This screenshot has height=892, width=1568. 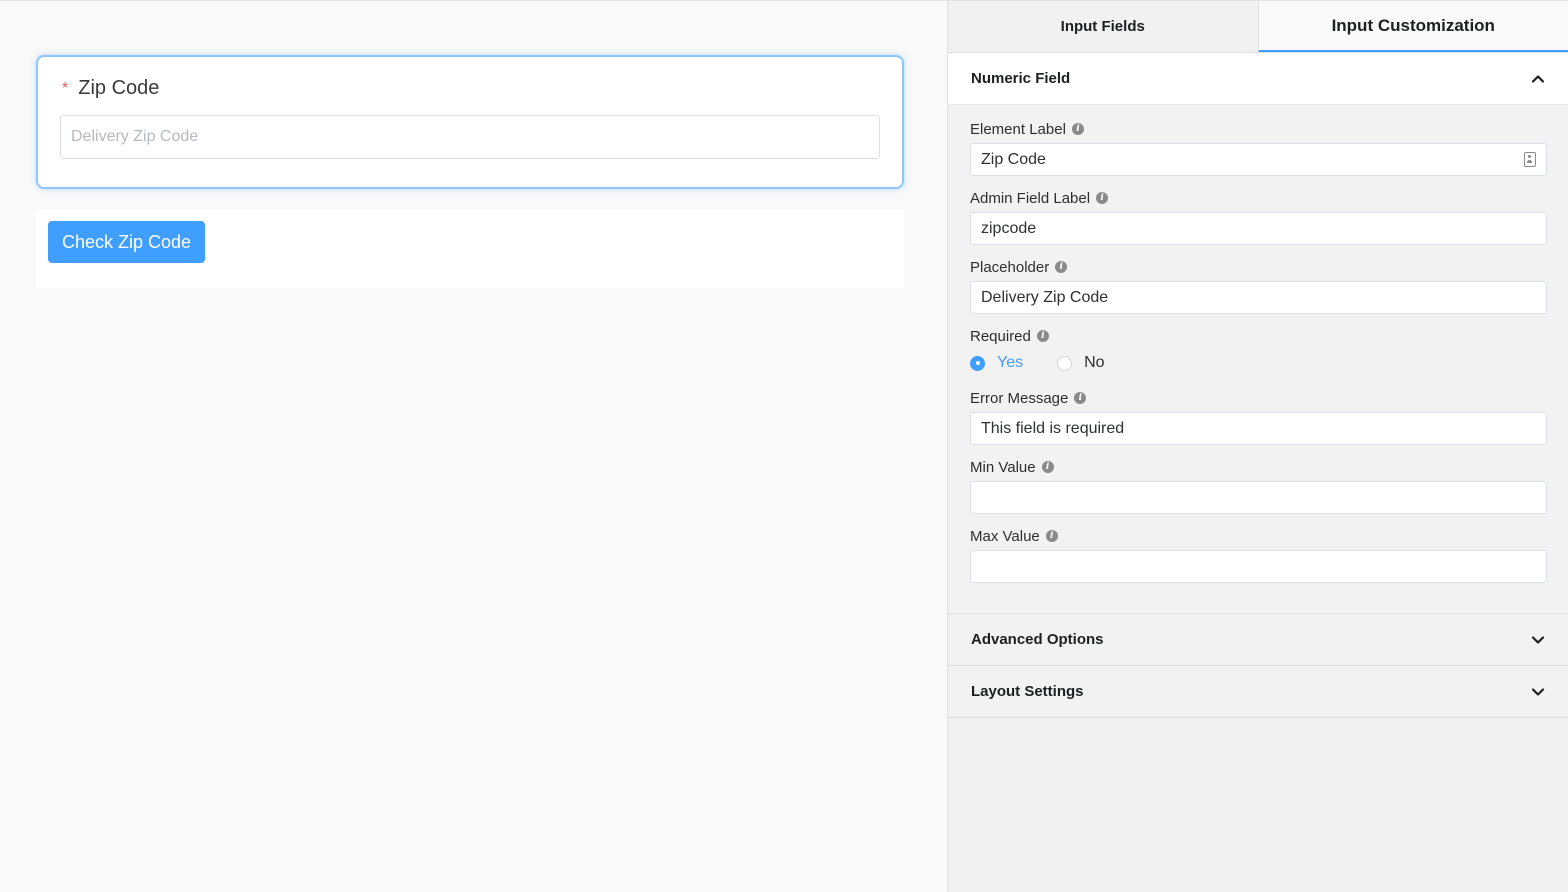 What do you see at coordinates (1258, 129) in the screenshot?
I see `element-label-caption: Element Label i` at bounding box center [1258, 129].